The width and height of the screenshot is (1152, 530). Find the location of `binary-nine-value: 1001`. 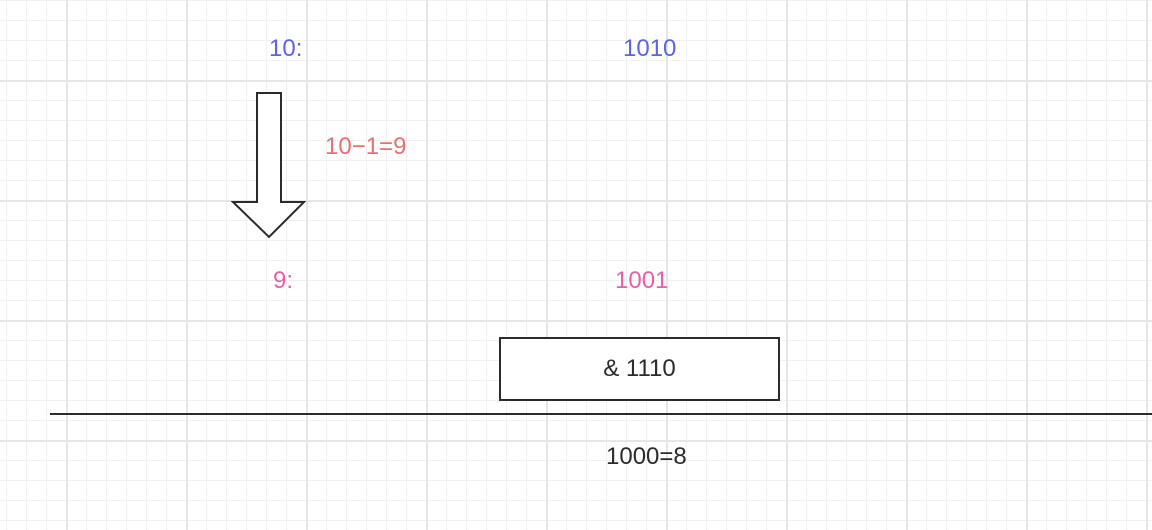

binary-nine-value: 1001 is located at coordinates (642, 280).